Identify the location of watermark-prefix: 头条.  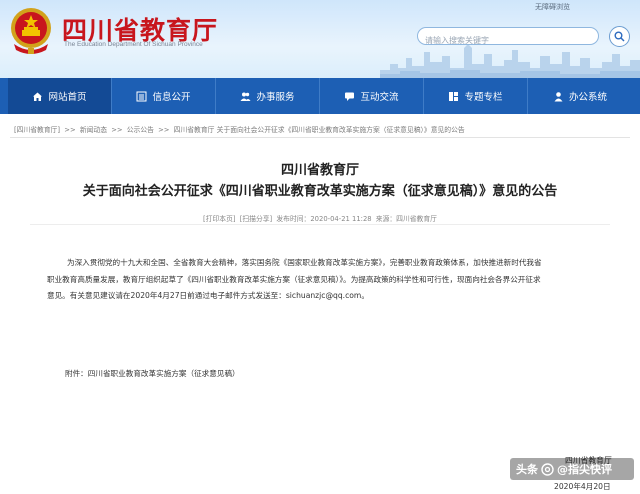
(527, 469).